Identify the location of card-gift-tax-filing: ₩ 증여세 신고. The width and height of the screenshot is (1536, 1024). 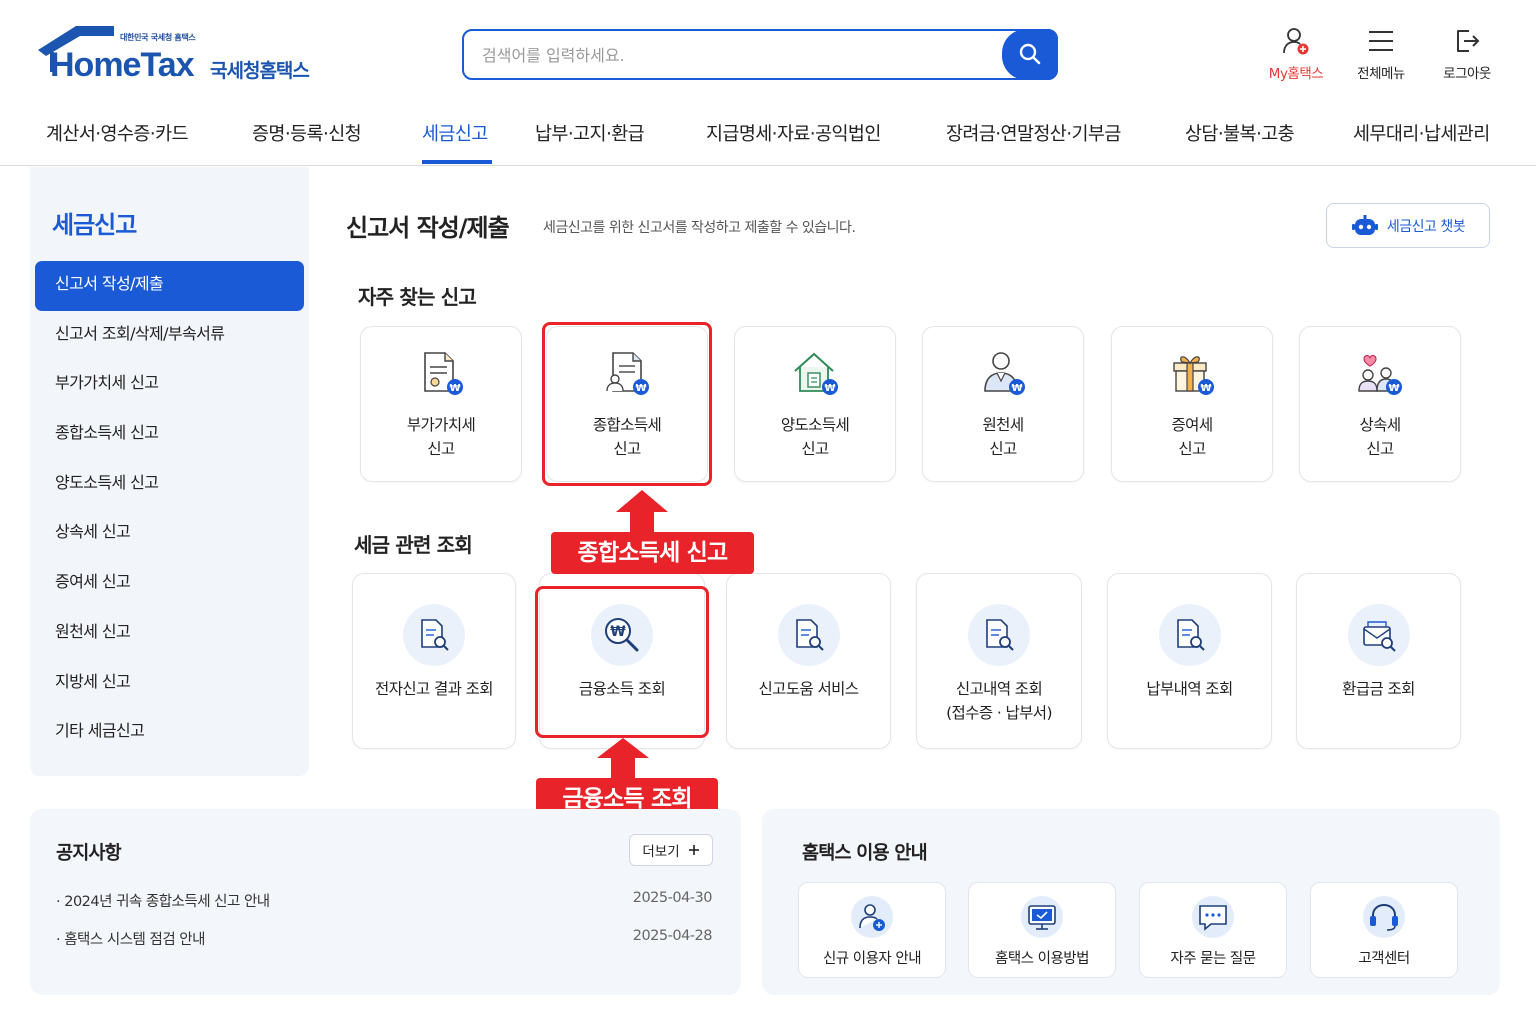
(1192, 404).